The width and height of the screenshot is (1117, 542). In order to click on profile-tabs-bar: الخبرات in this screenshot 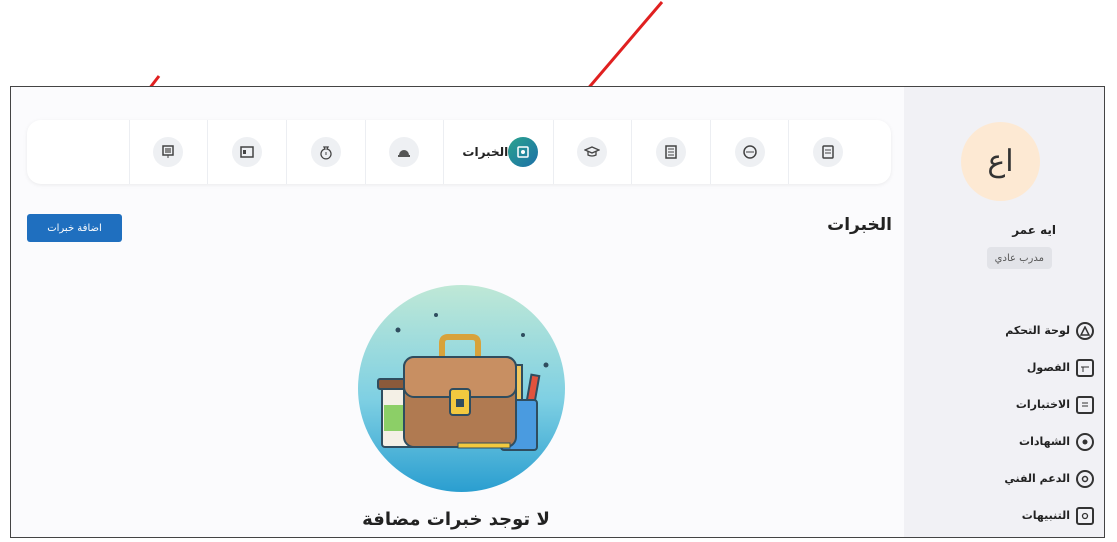, I will do `click(459, 152)`.